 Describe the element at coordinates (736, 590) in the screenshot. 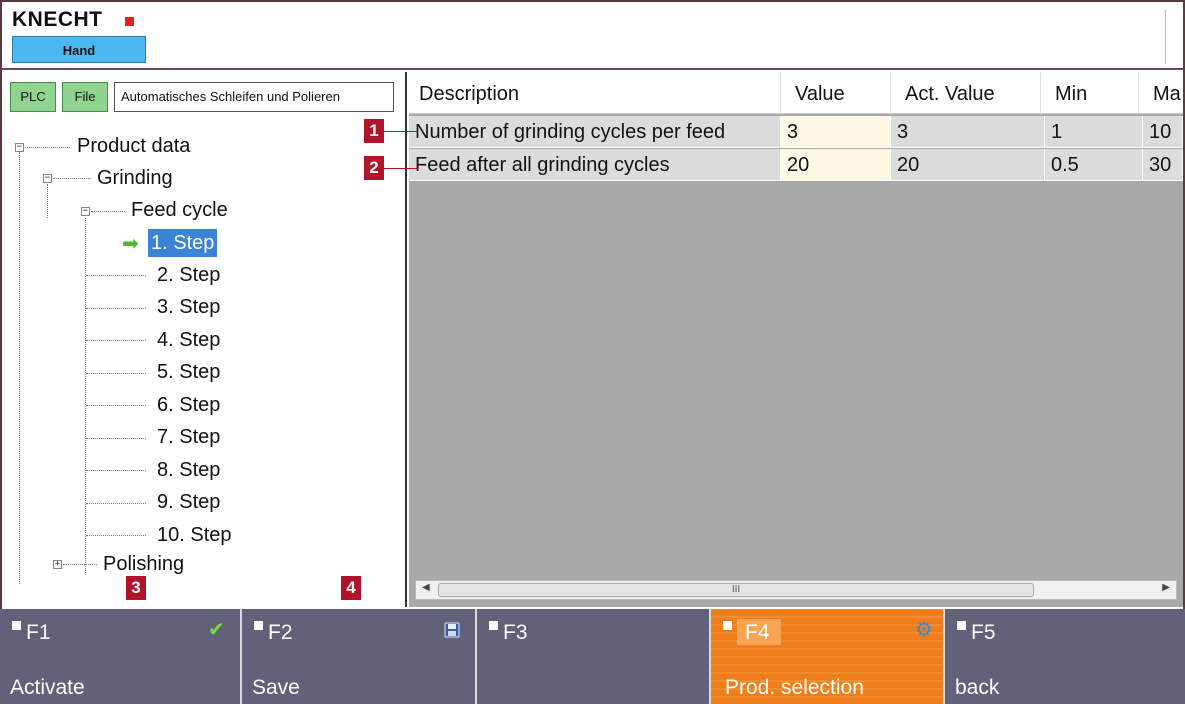

I see `scroll-thumb: III` at that location.